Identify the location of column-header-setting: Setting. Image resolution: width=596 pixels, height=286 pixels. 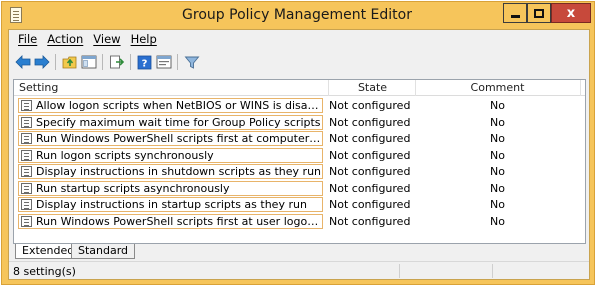
(38, 88).